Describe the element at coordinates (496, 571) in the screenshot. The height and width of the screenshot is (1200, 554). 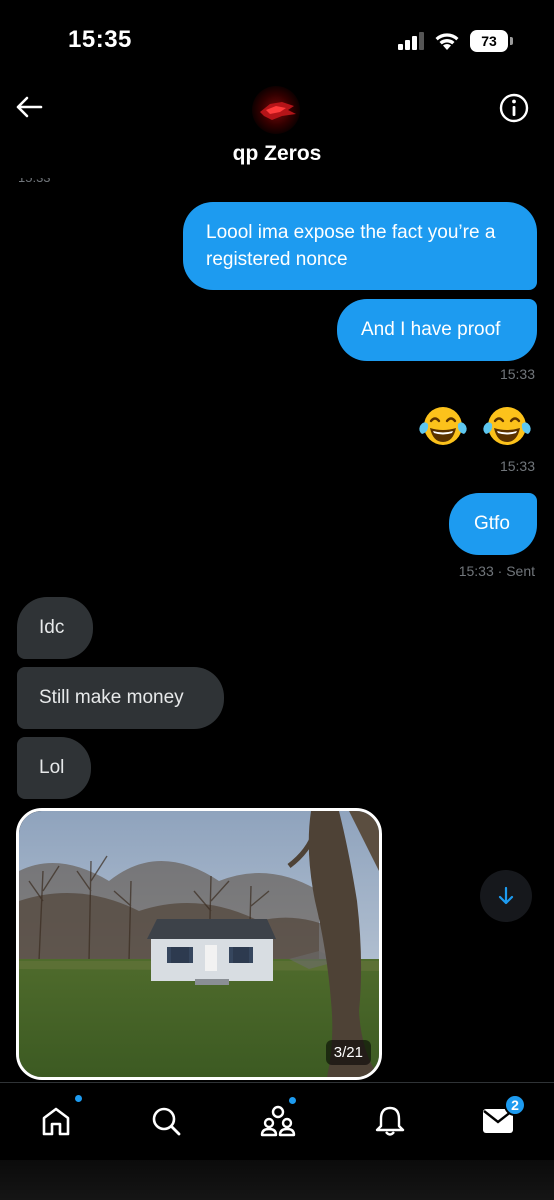
I see `message-status: 15:33 · Sent` at that location.